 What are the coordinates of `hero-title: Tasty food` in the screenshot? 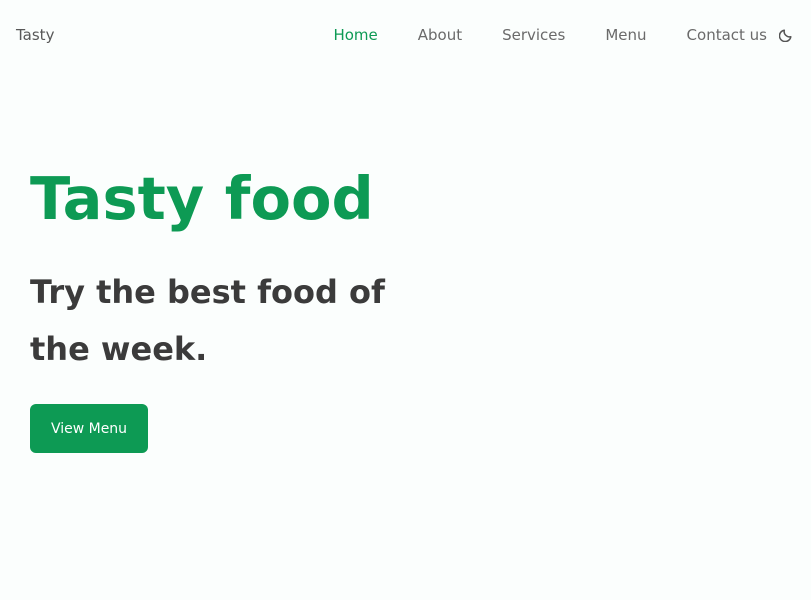 It's located at (202, 198).